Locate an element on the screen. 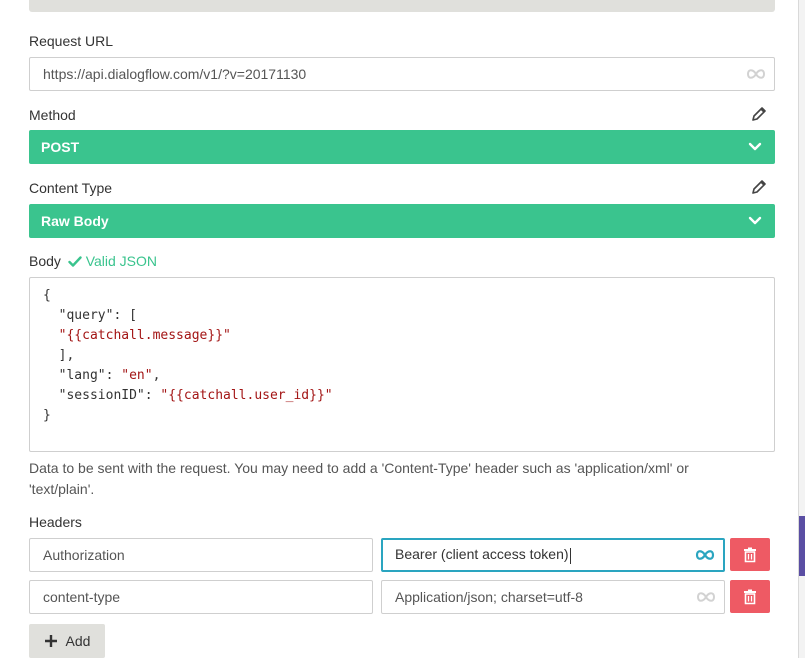  valid-json-status: Valid JSON is located at coordinates (121, 261).